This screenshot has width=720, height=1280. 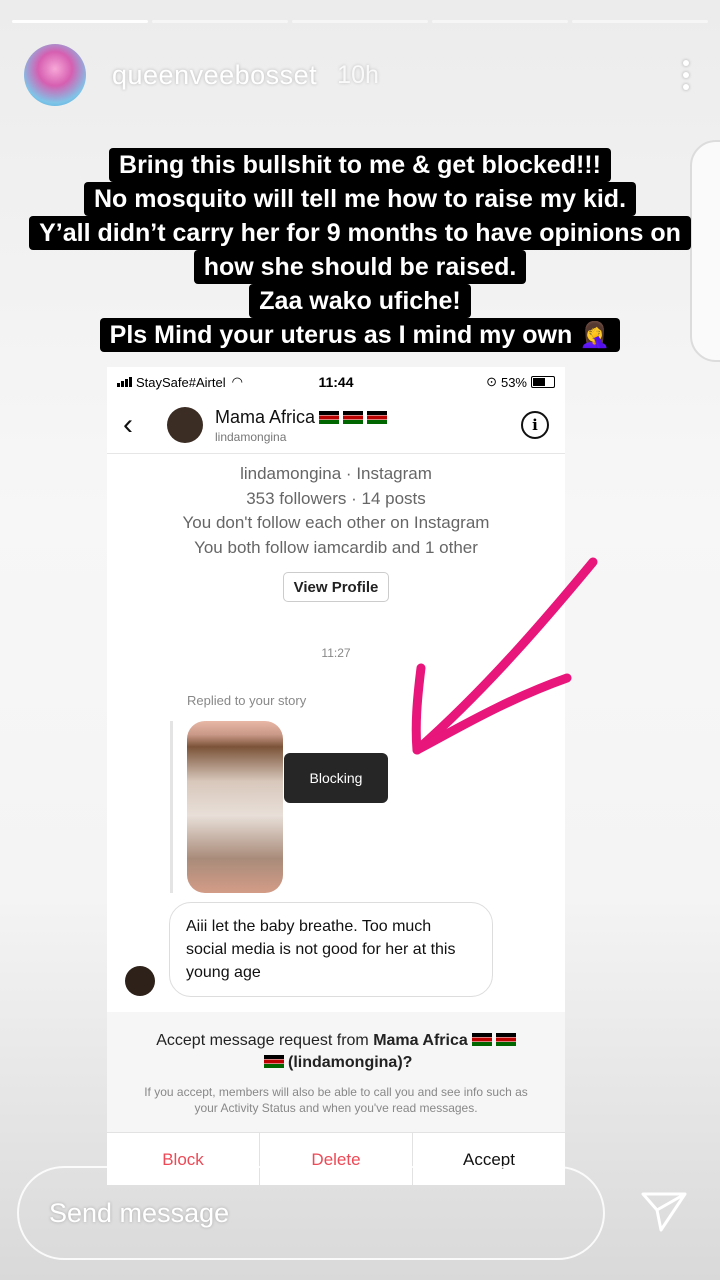 What do you see at coordinates (251, 436) in the screenshot?
I see `dm-contact-handle: lindamongina` at bounding box center [251, 436].